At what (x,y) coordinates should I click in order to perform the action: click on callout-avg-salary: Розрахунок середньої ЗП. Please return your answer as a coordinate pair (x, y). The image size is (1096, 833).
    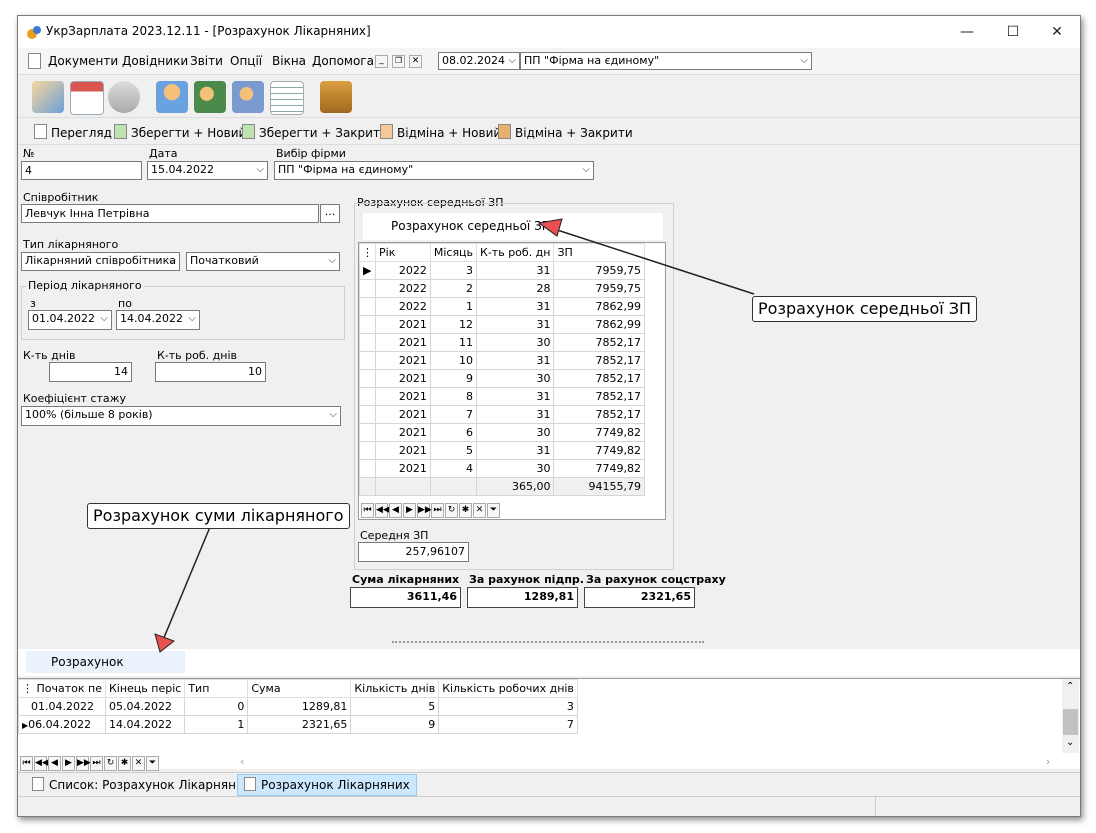
    Looking at the image, I should click on (865, 309).